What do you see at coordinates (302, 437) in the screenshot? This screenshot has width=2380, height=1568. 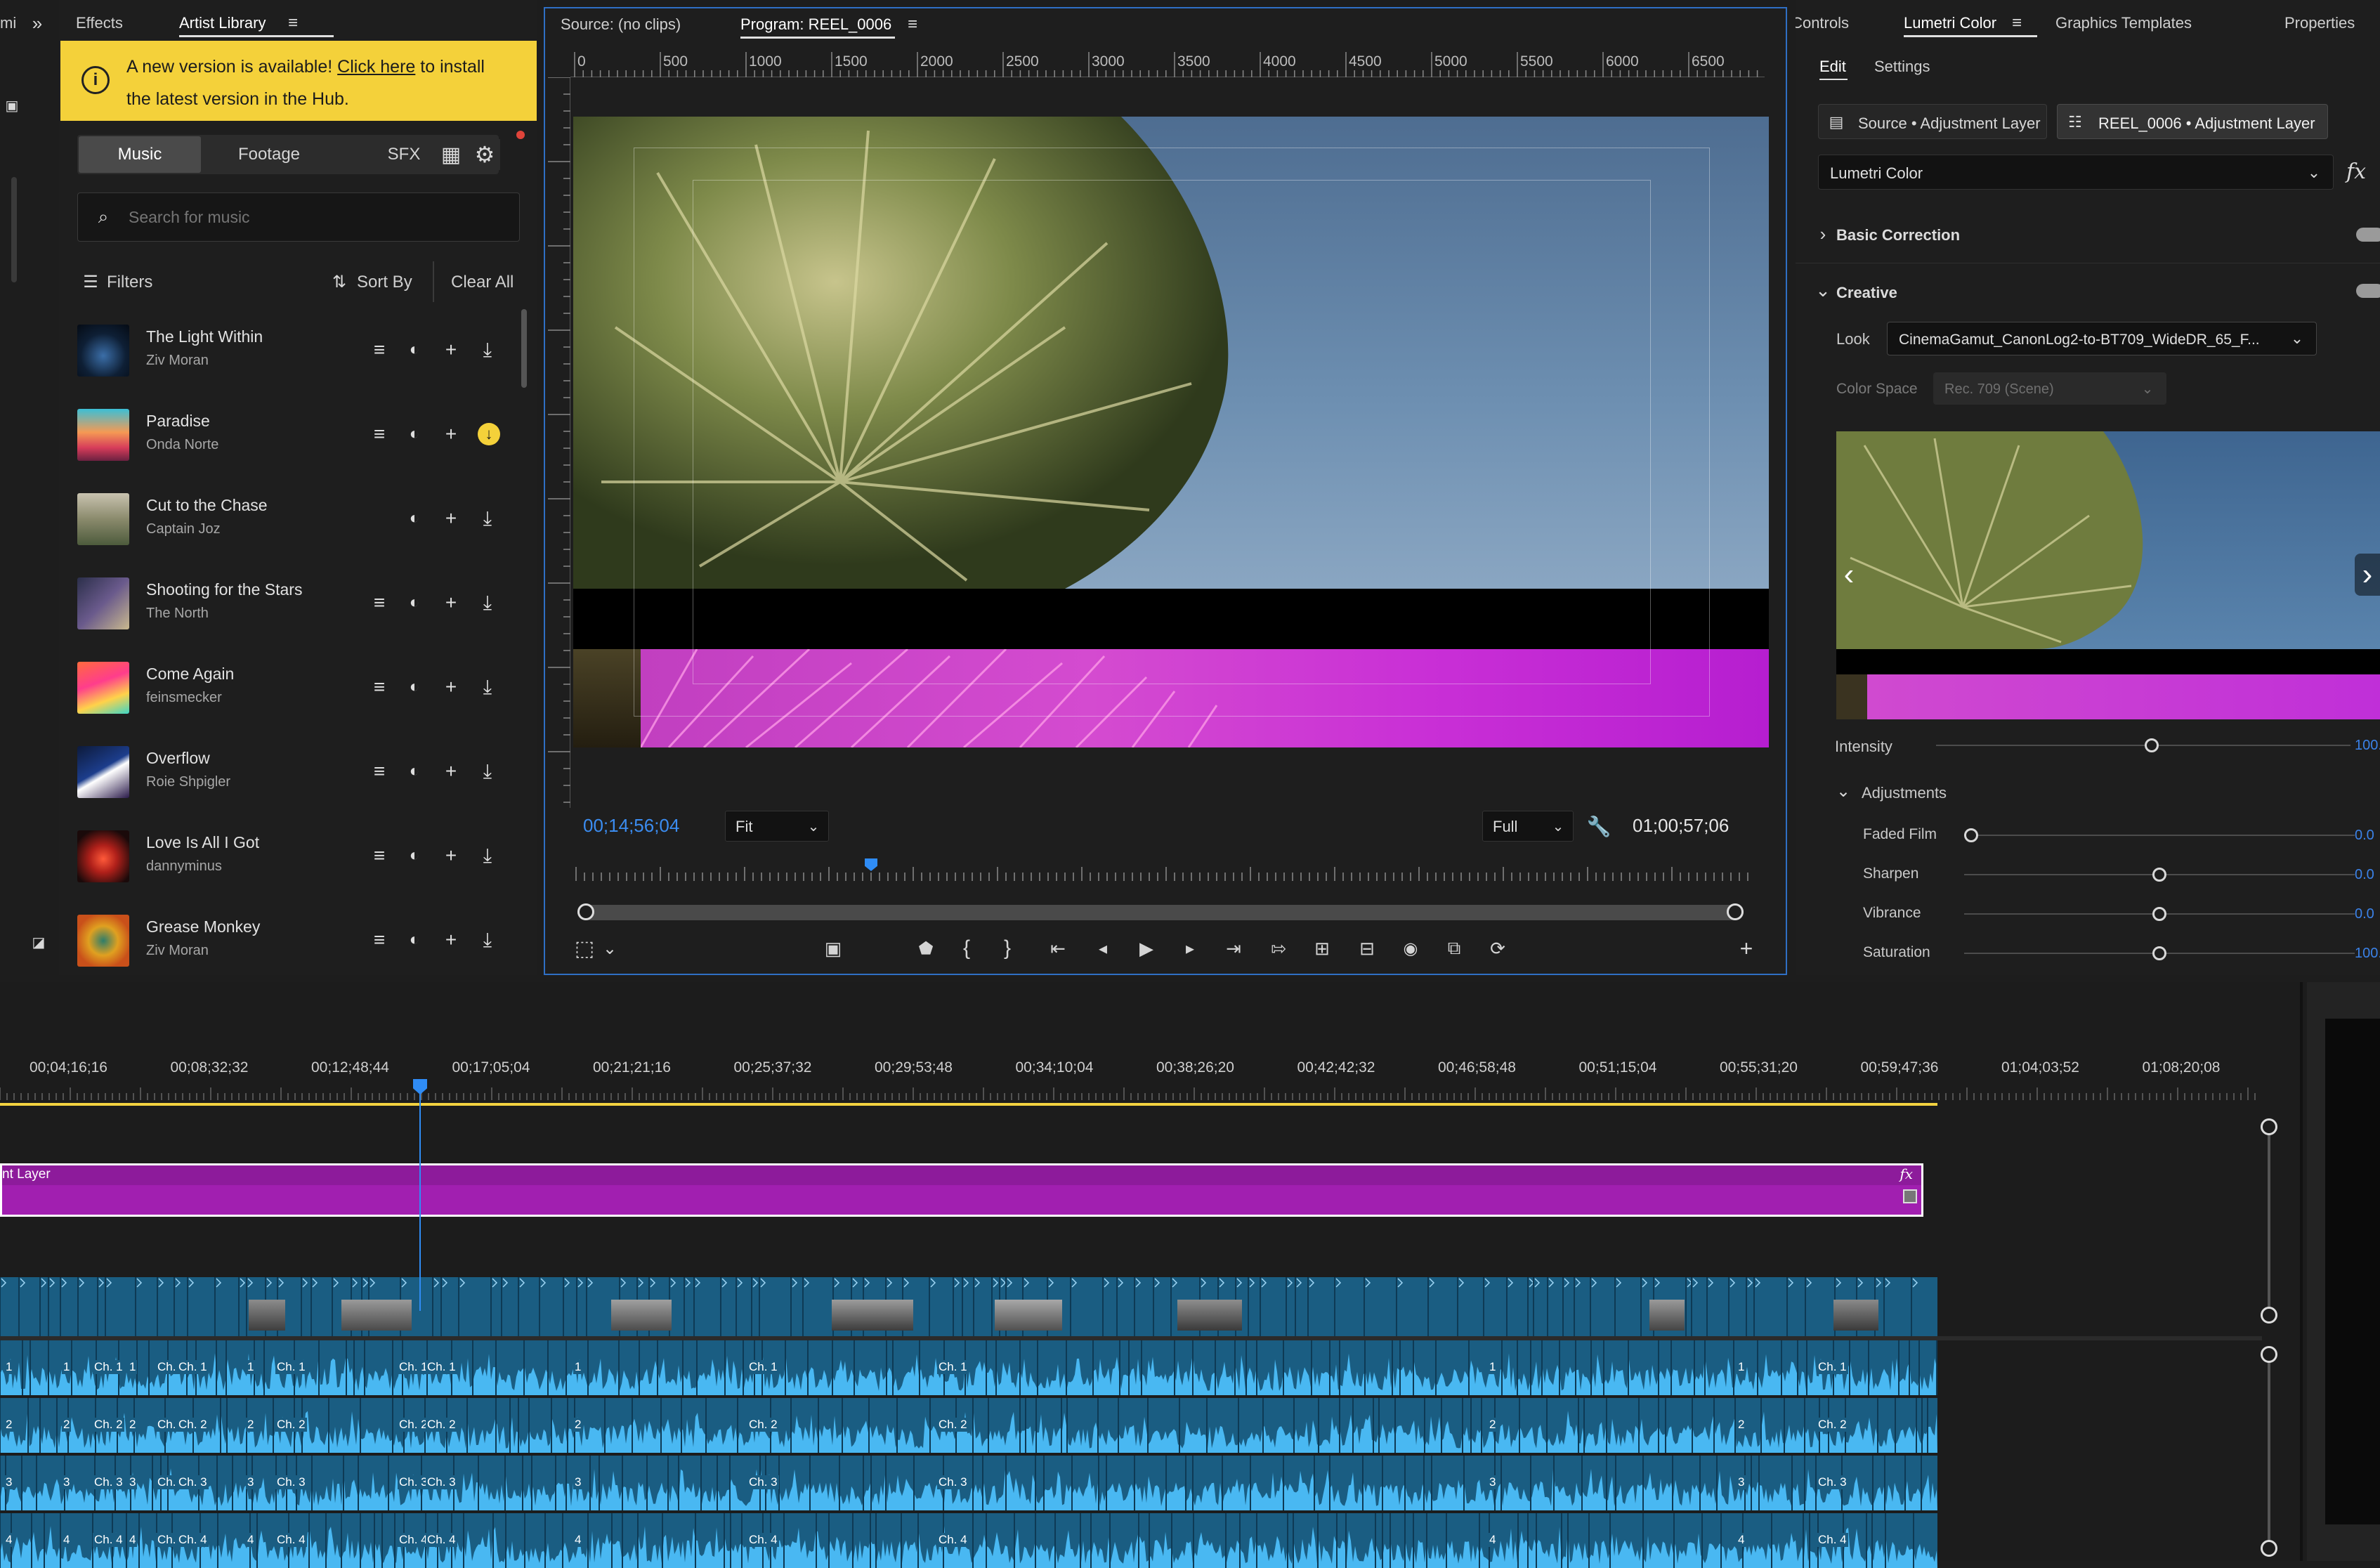 I see `track-item: Paradise Onda Norte ≡ ◐ + ↓` at bounding box center [302, 437].